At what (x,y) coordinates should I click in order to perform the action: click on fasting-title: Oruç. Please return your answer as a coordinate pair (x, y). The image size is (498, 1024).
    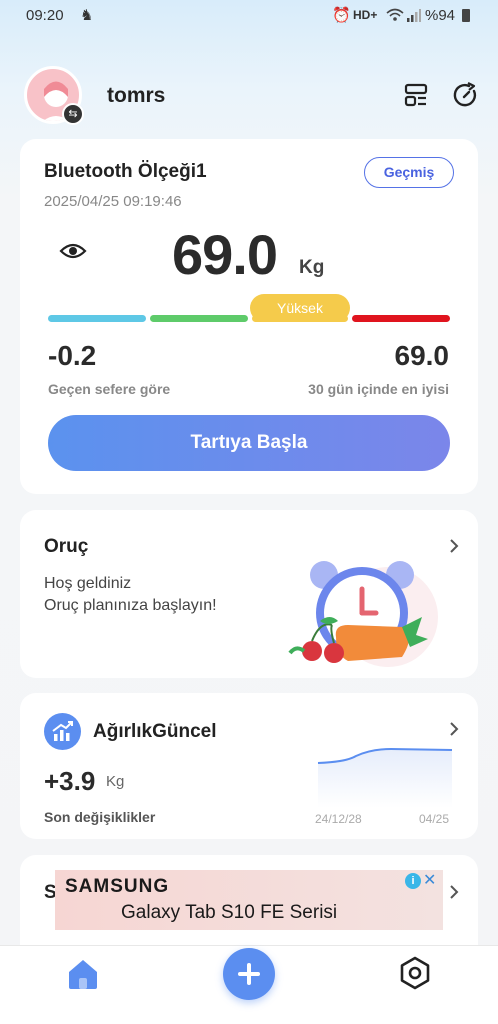
    Looking at the image, I should click on (66, 546).